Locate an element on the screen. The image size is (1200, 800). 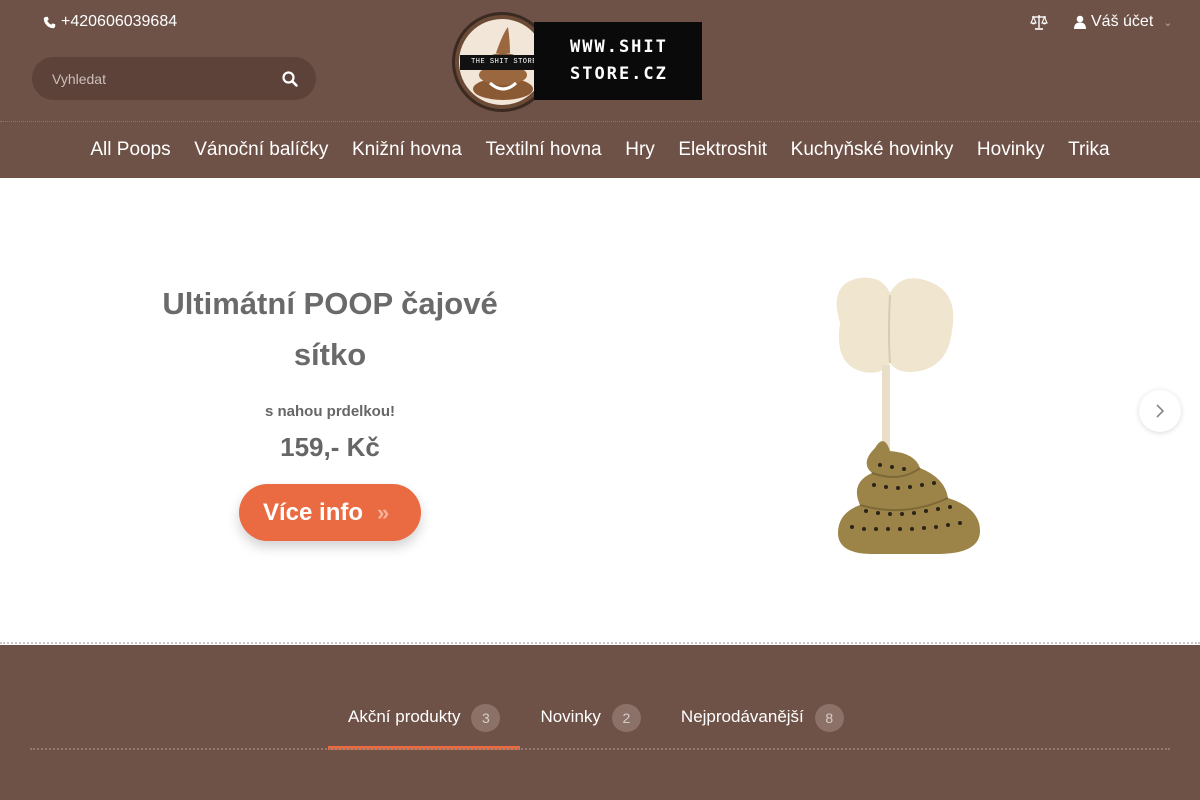
more-info-label: Více info is located at coordinates (313, 512).